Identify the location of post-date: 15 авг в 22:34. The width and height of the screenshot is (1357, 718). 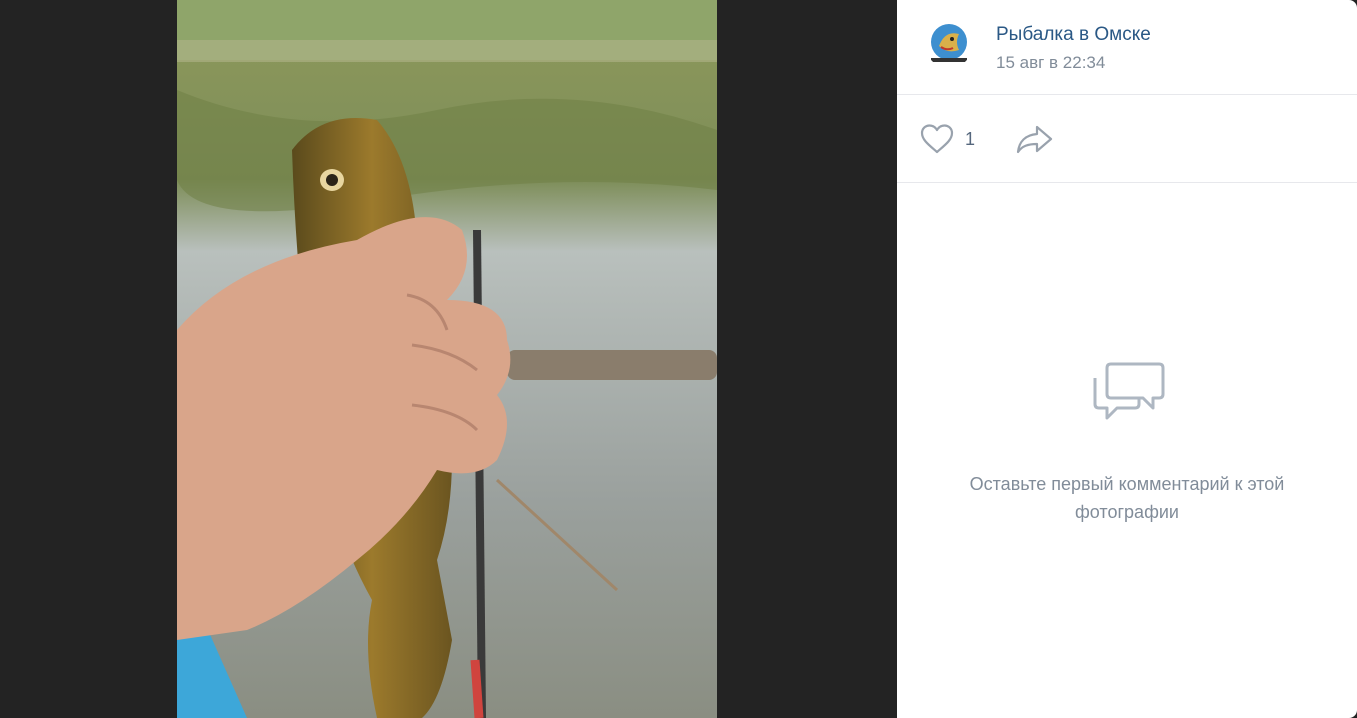
(1050, 63).